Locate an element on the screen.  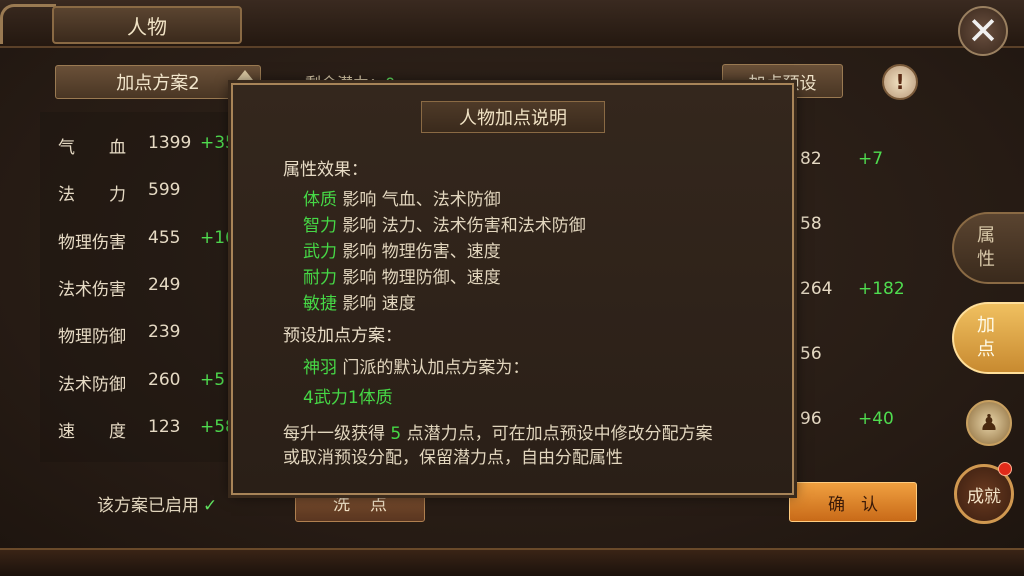
character-avatar-button: ♟ is located at coordinates (989, 423).